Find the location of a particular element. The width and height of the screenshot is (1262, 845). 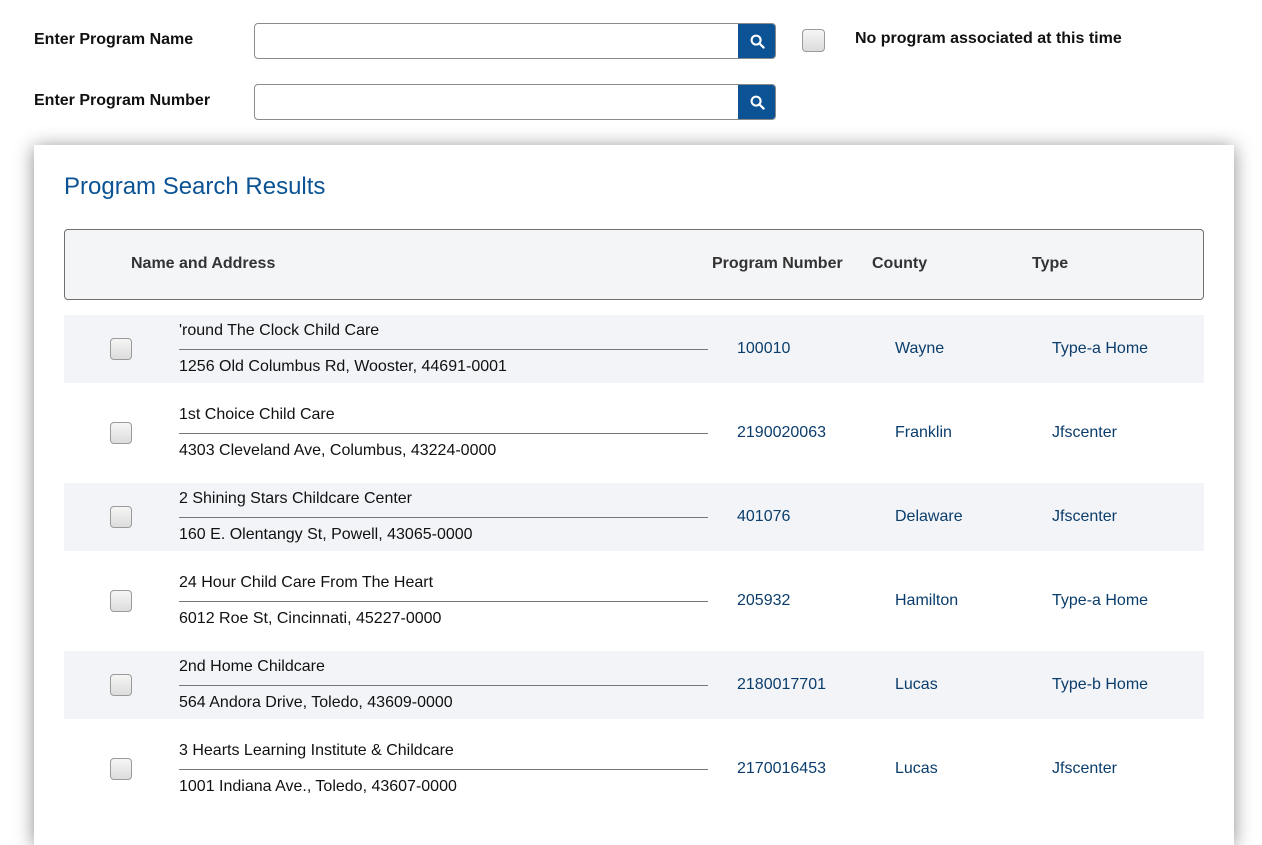

column-header-type: Type is located at coordinates (1050, 263).